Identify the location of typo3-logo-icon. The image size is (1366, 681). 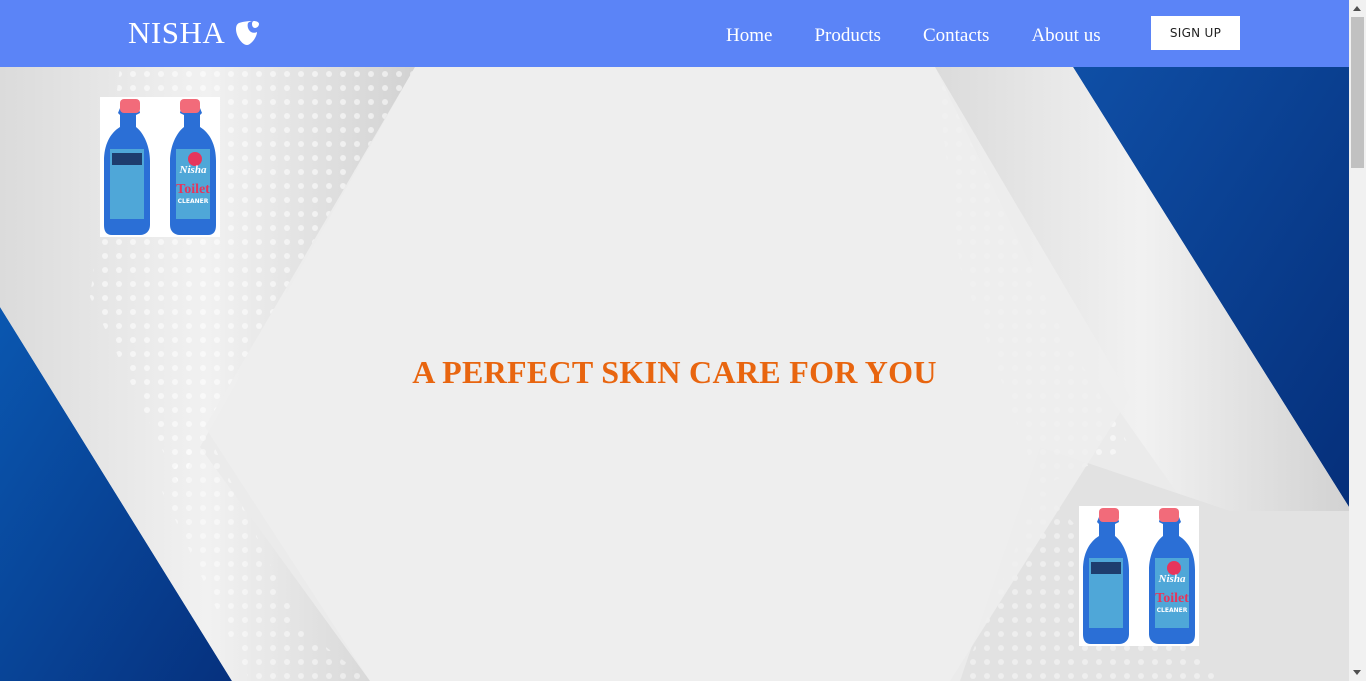
(248, 33).